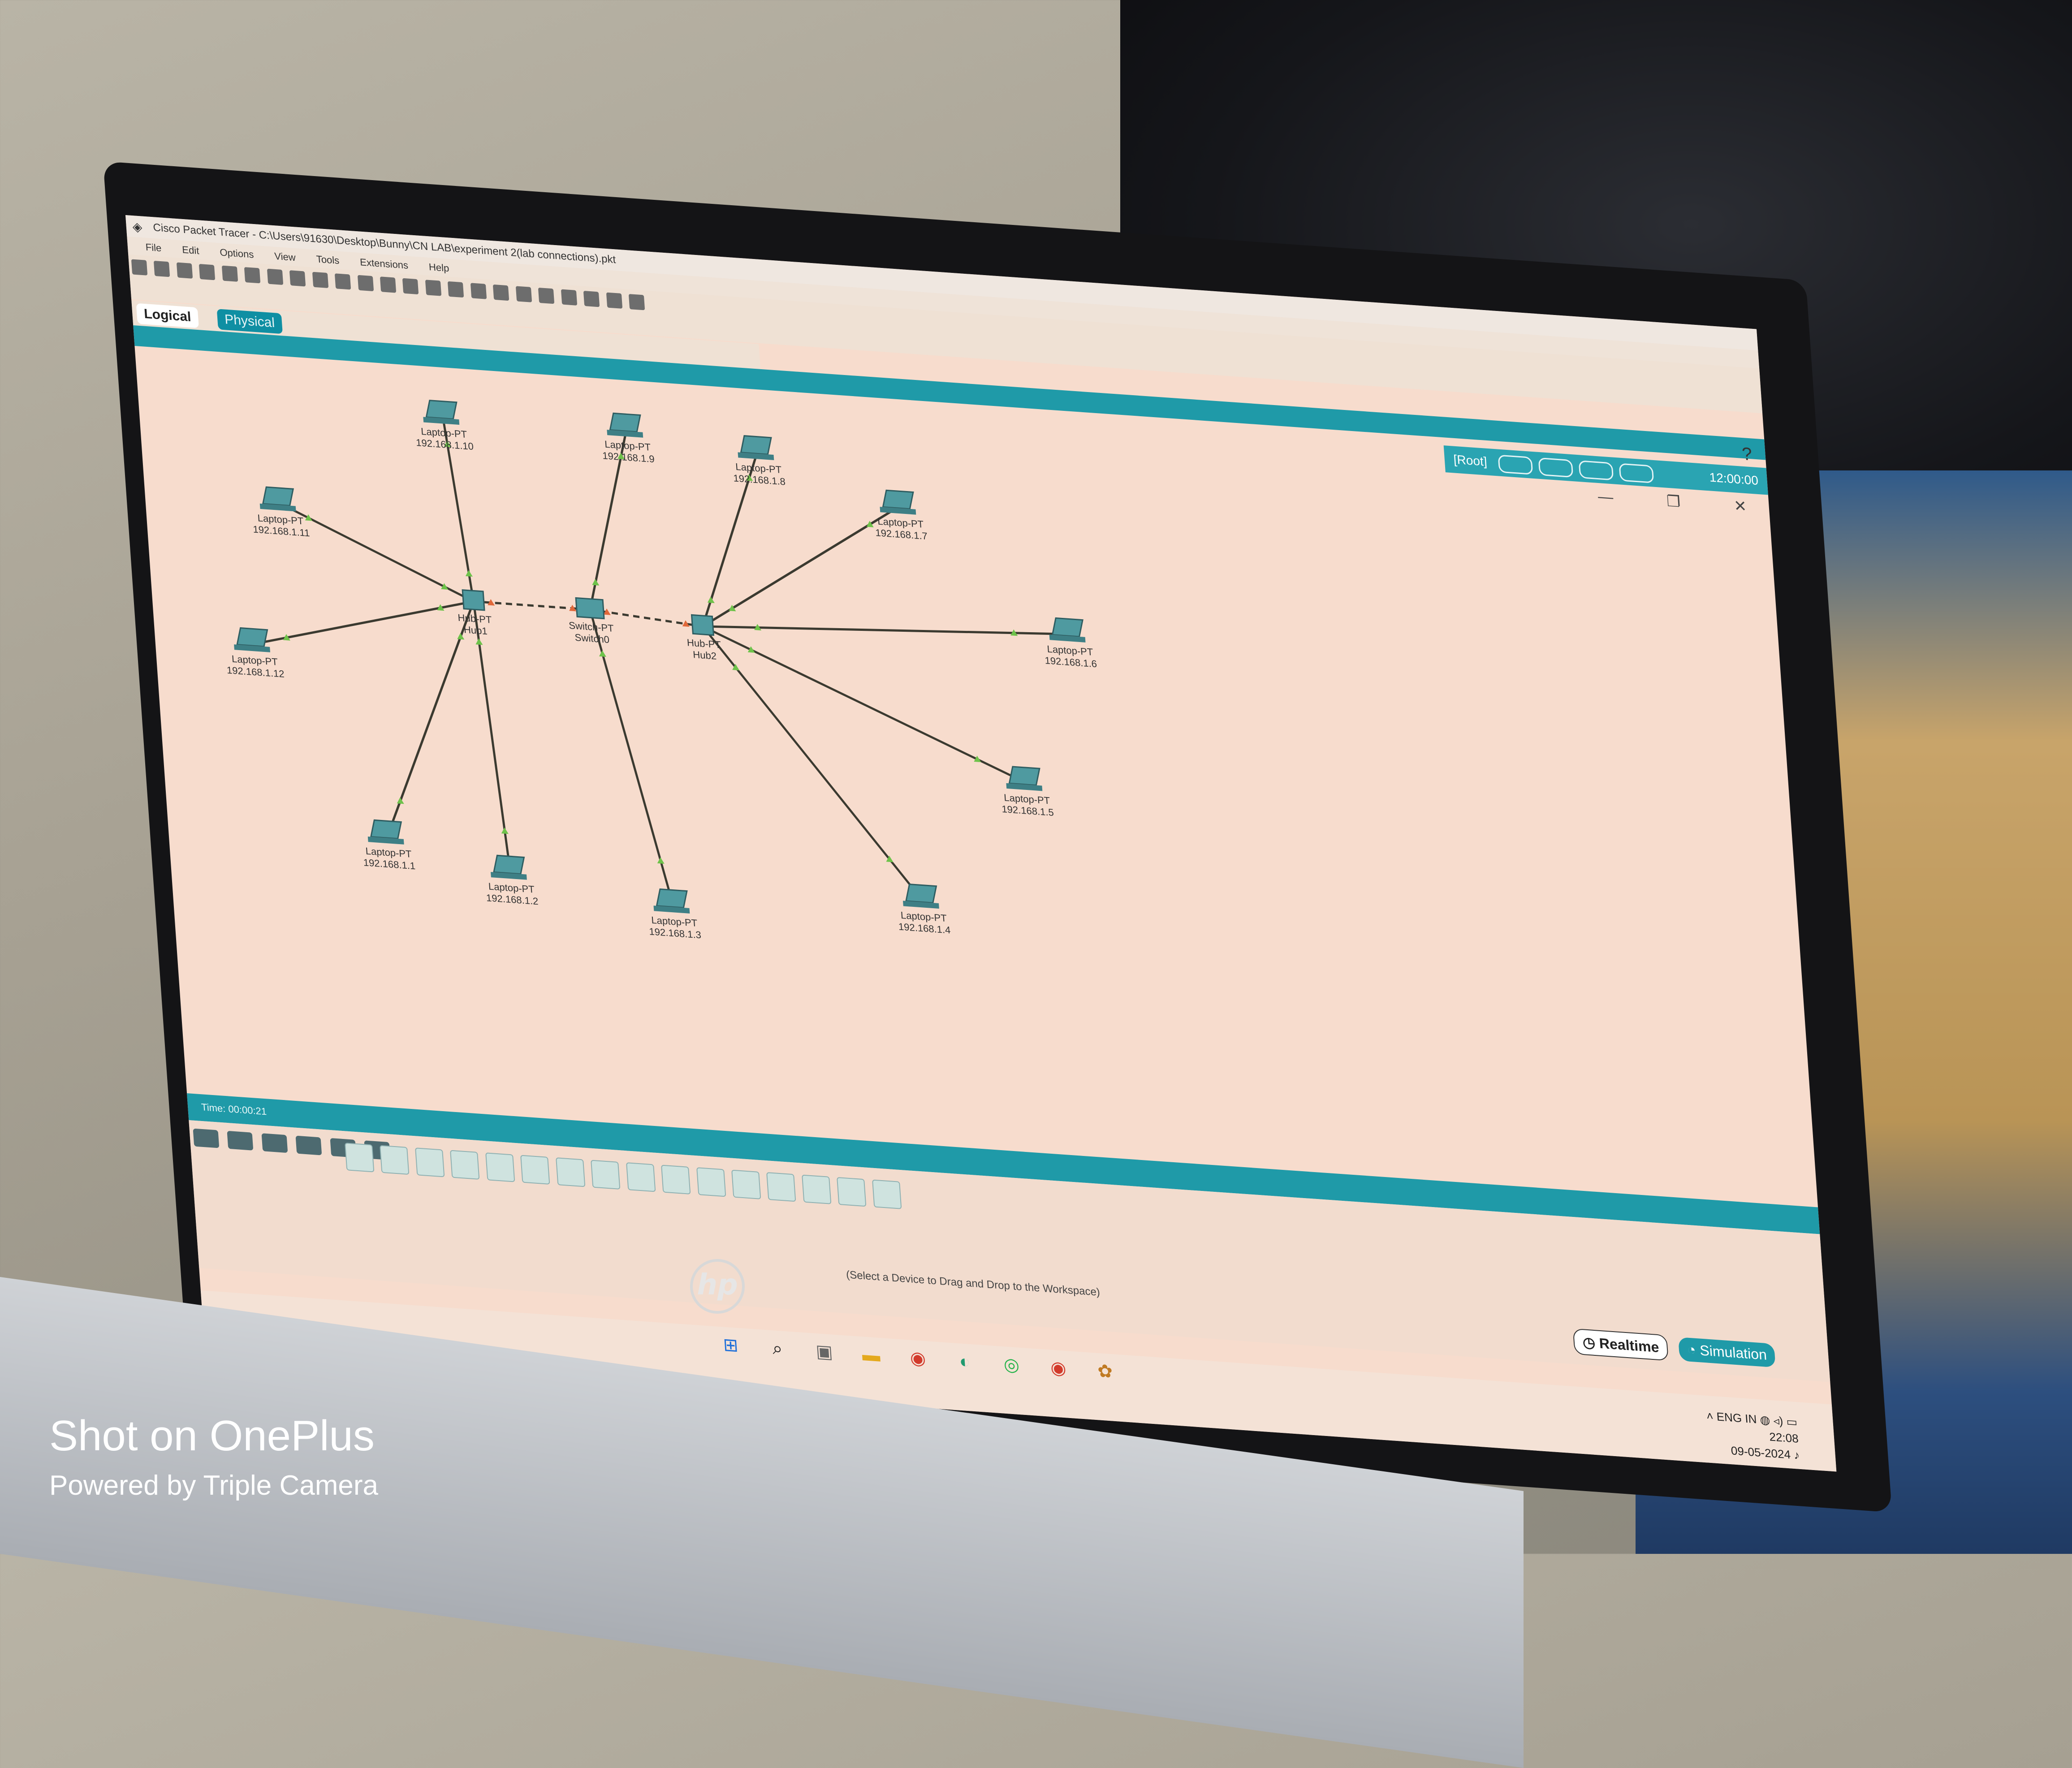  Describe the element at coordinates (249, 322) in the screenshot. I see `tab-physical: Physical` at that location.